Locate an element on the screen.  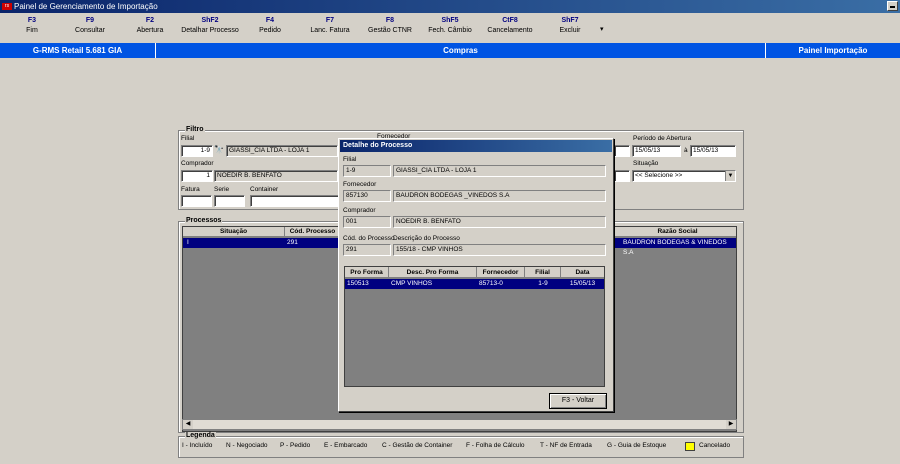
scroll-right-icon: ▶ is located at coordinates (731, 424).